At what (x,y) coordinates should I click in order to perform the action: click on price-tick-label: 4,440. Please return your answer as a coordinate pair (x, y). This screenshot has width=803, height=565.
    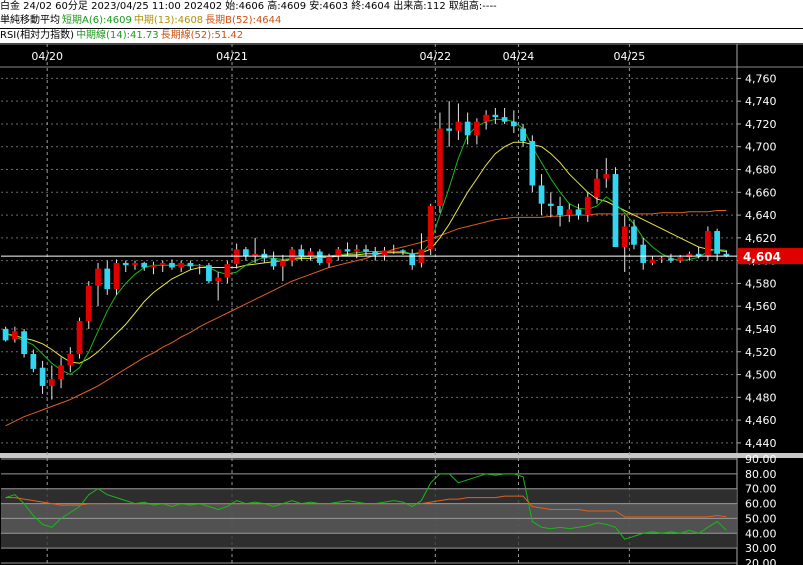
    Looking at the image, I should click on (761, 443).